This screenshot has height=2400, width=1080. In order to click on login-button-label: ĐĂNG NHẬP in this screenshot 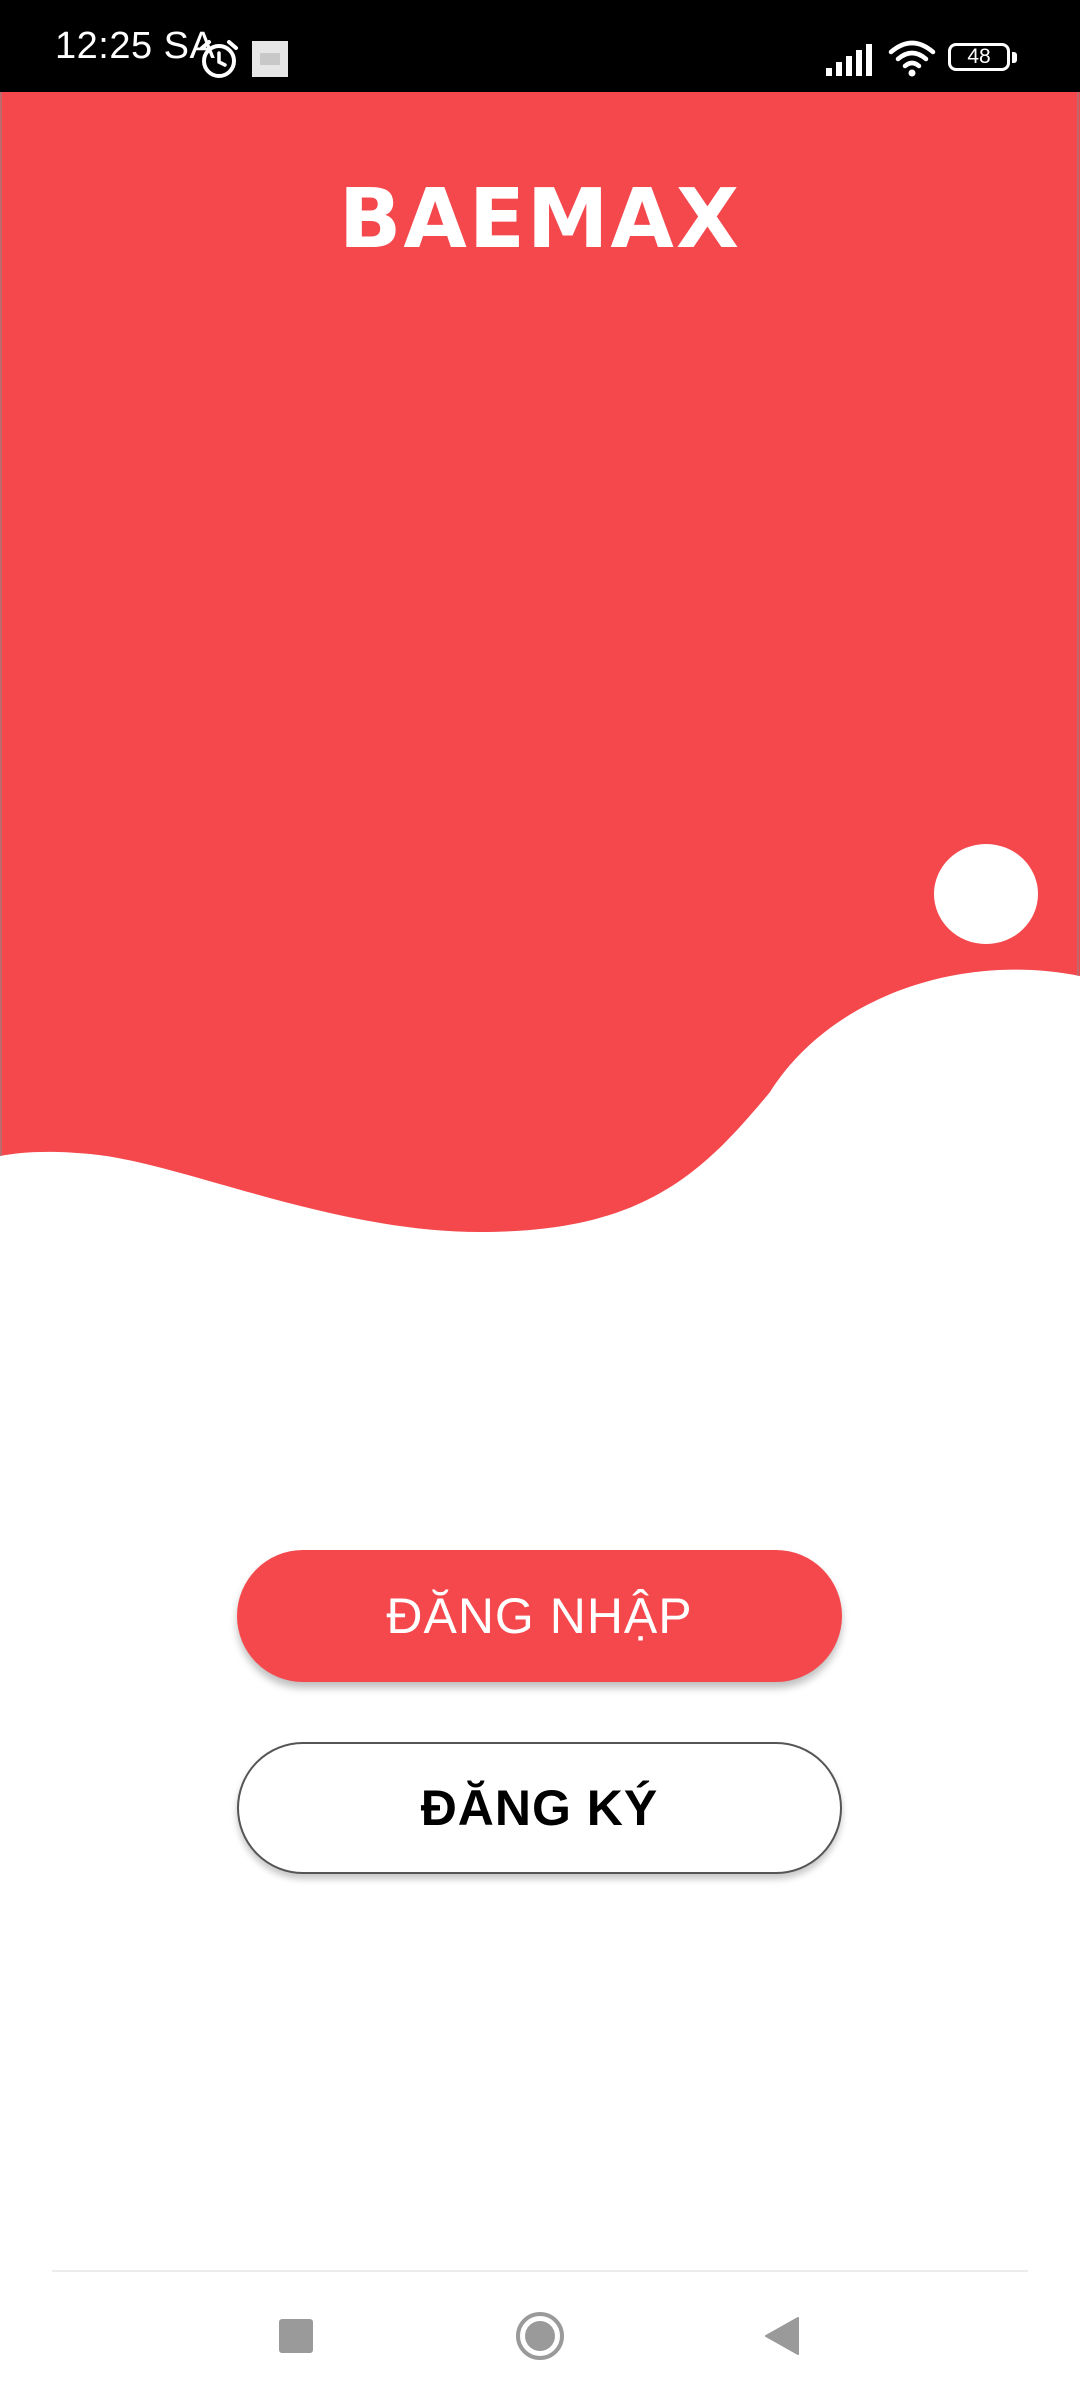, I will do `click(539, 1616)`.